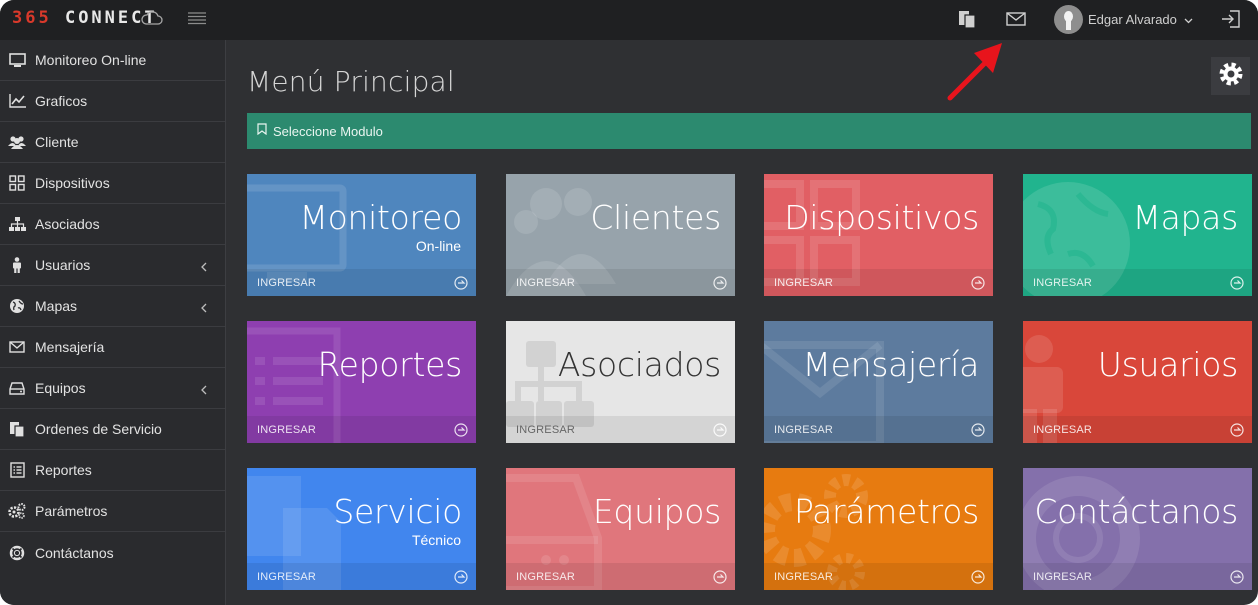 The height and width of the screenshot is (605, 1258). What do you see at coordinates (1185, 217) in the screenshot?
I see `tile-title: Mapas` at bounding box center [1185, 217].